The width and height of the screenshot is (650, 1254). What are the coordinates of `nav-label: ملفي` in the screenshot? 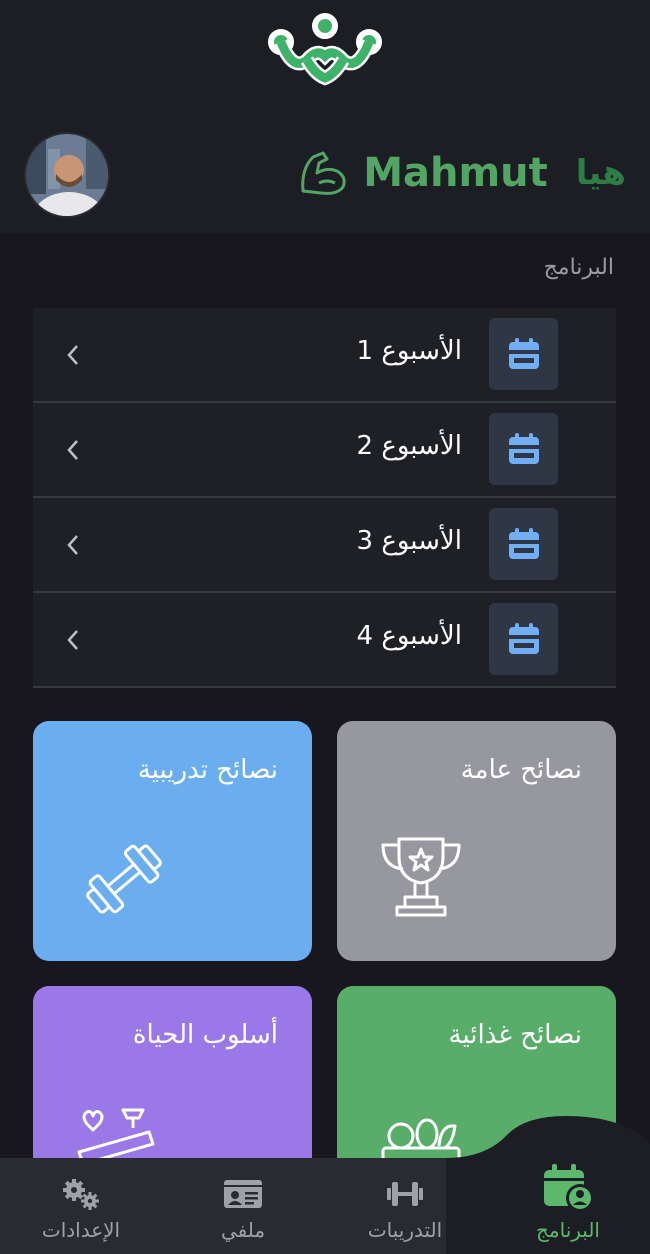 It's located at (243, 1230).